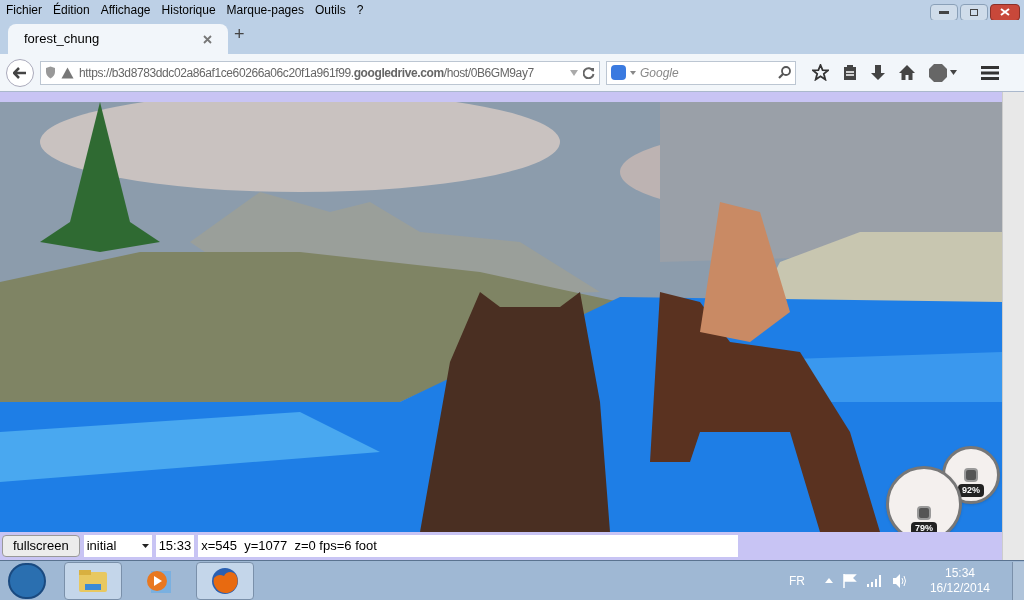  I want to click on star-icon, so click(820, 72).